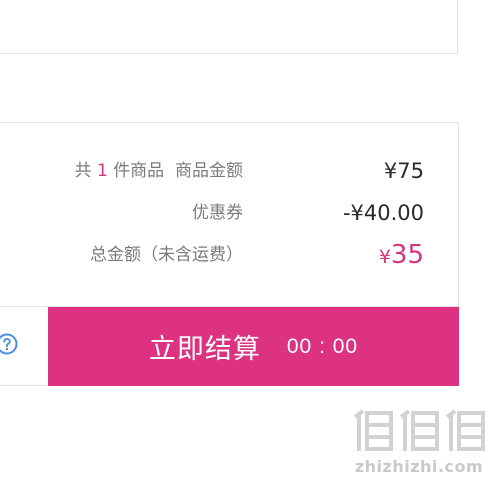 The image size is (500, 497). I want to click on help-circle-icon, so click(9, 344).